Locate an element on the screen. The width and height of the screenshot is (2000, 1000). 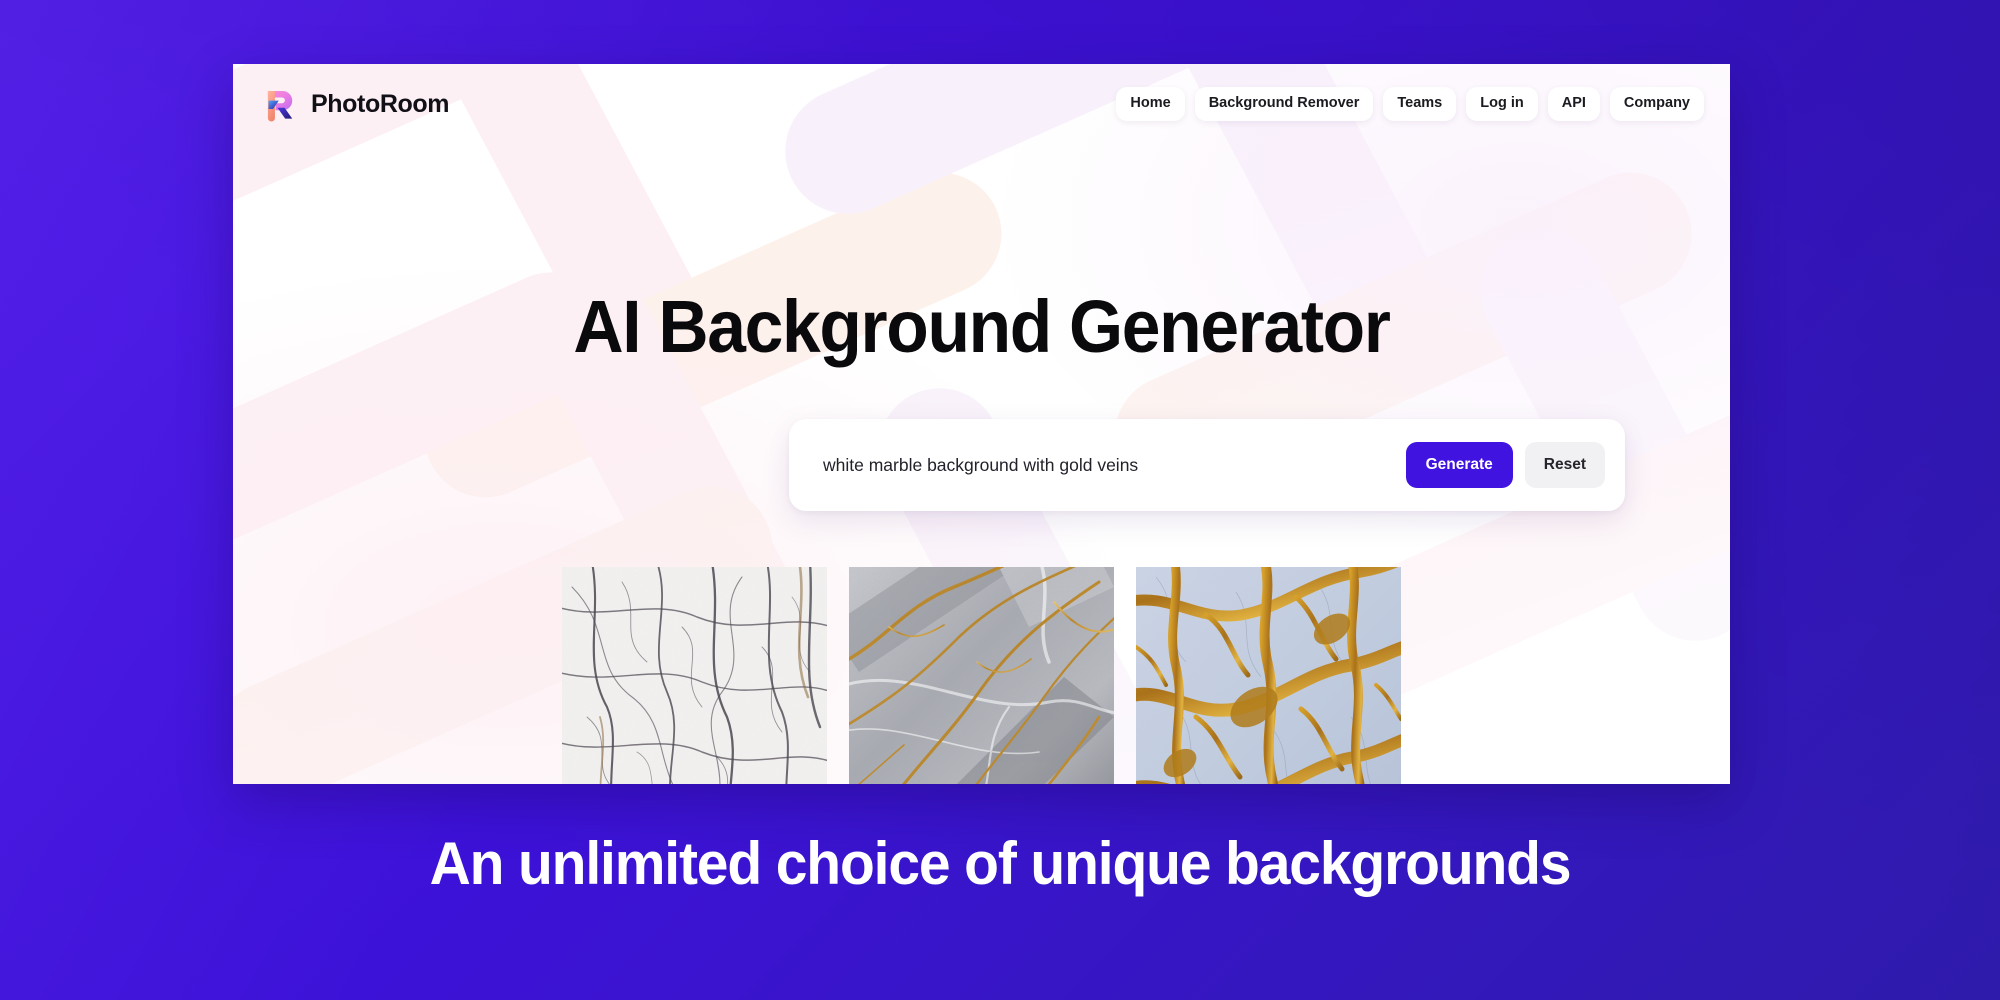
prompt-input is located at coordinates (1114, 465).